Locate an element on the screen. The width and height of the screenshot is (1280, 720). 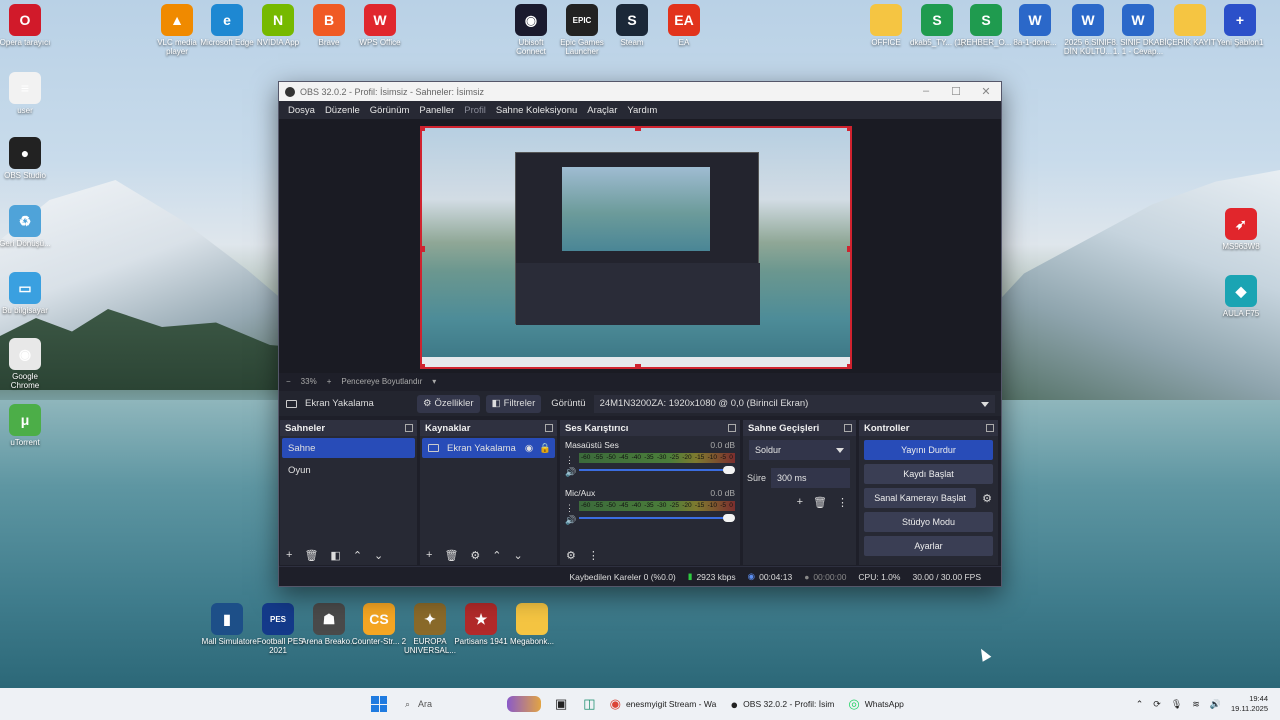
taskbar-app-chrome: ◉ enesmyigit Stream - Wa is located at coordinates (663, 704).